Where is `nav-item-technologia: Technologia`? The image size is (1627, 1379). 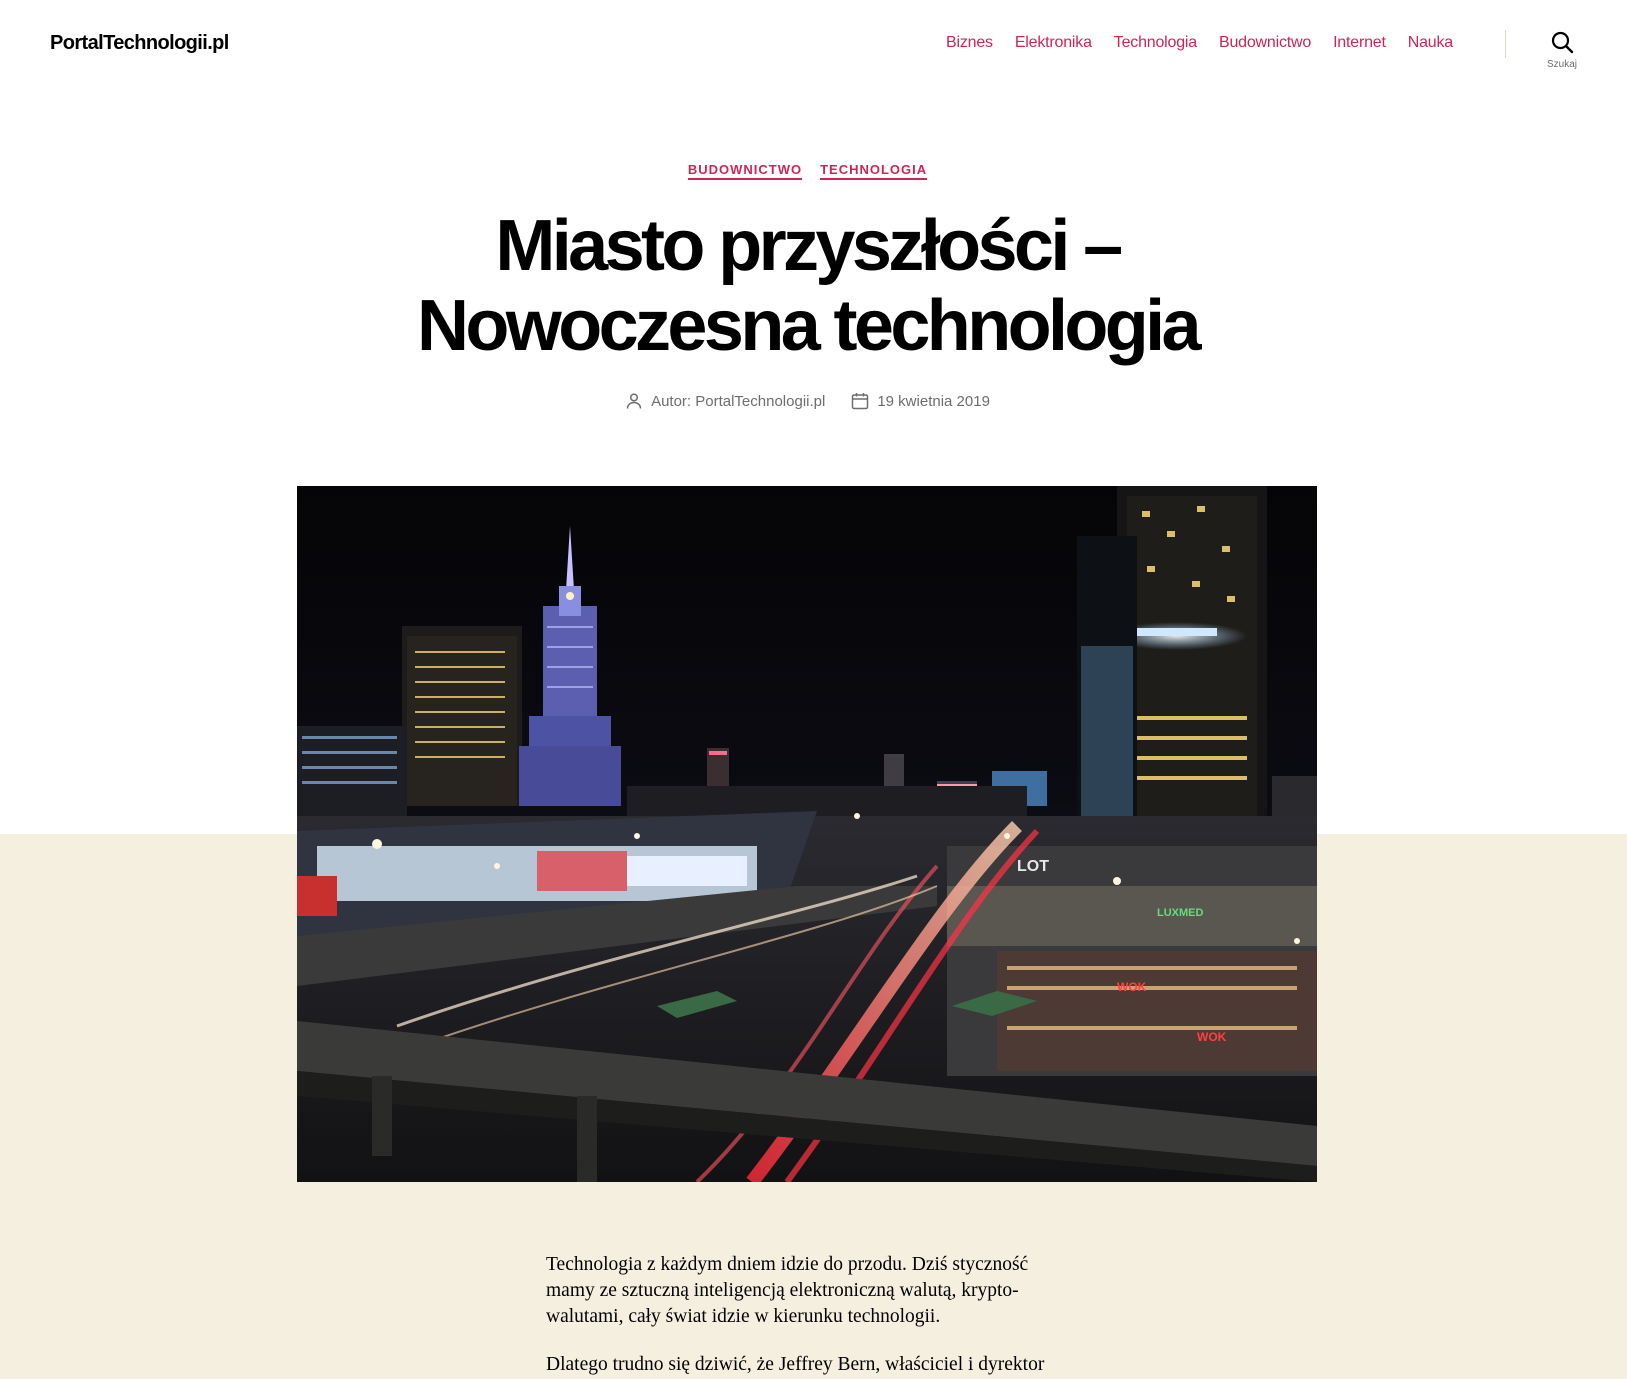 nav-item-technologia: Technologia is located at coordinates (1155, 43).